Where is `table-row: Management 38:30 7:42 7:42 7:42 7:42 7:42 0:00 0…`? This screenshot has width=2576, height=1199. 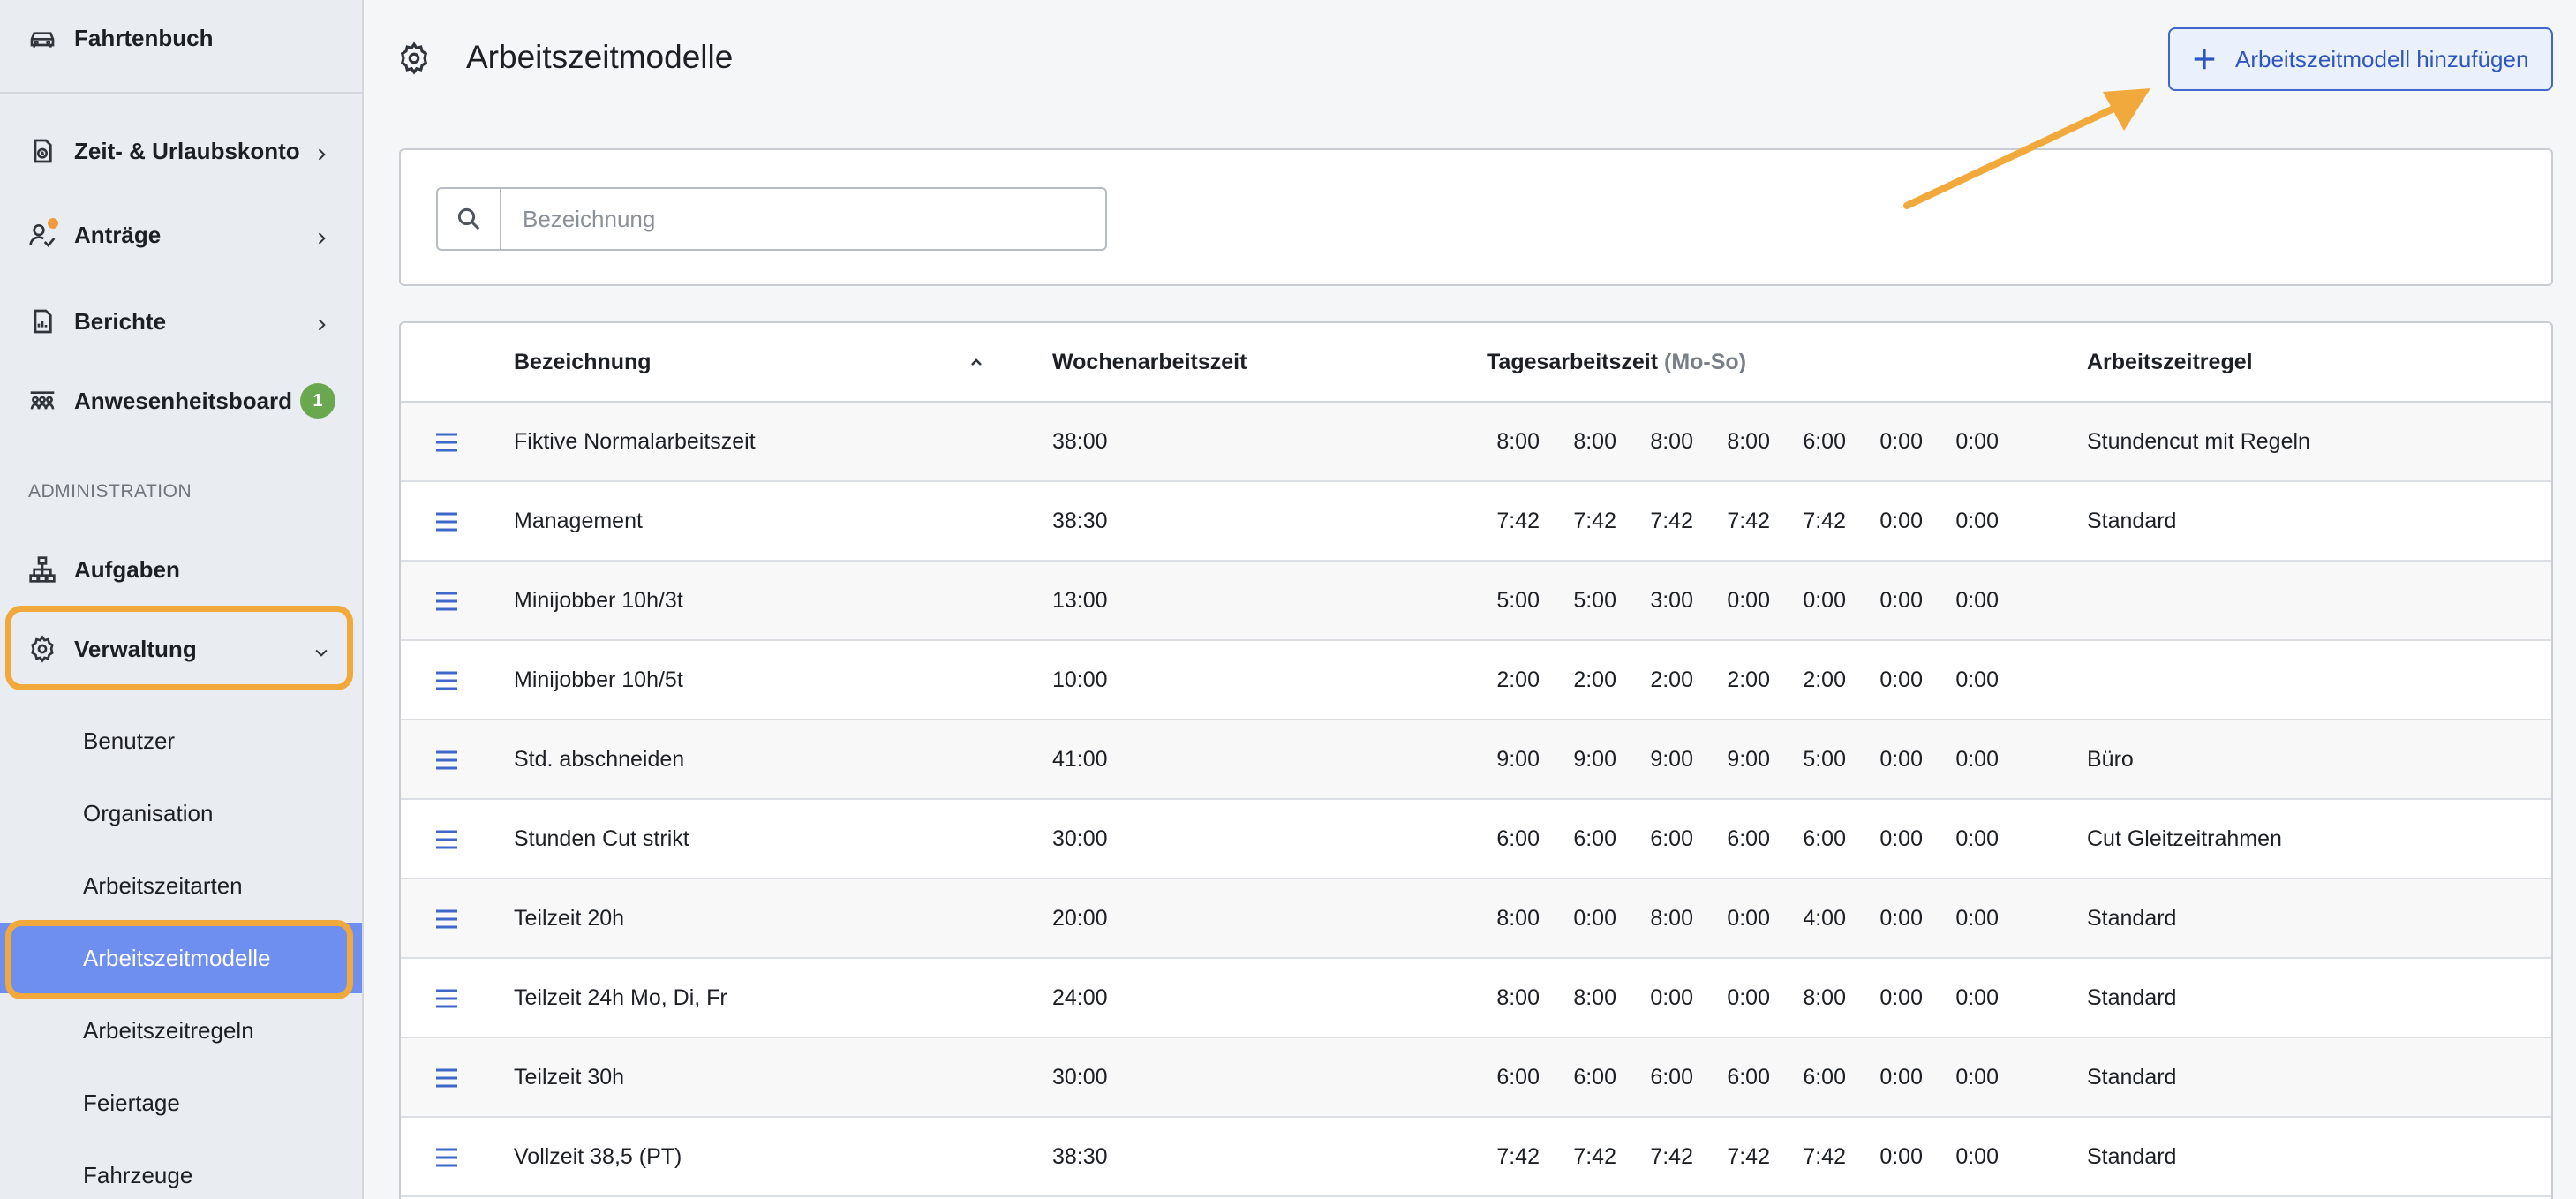
table-row: Management 38:30 7:42 7:42 7:42 7:42 7:42 0:00 0… is located at coordinates (1476, 522).